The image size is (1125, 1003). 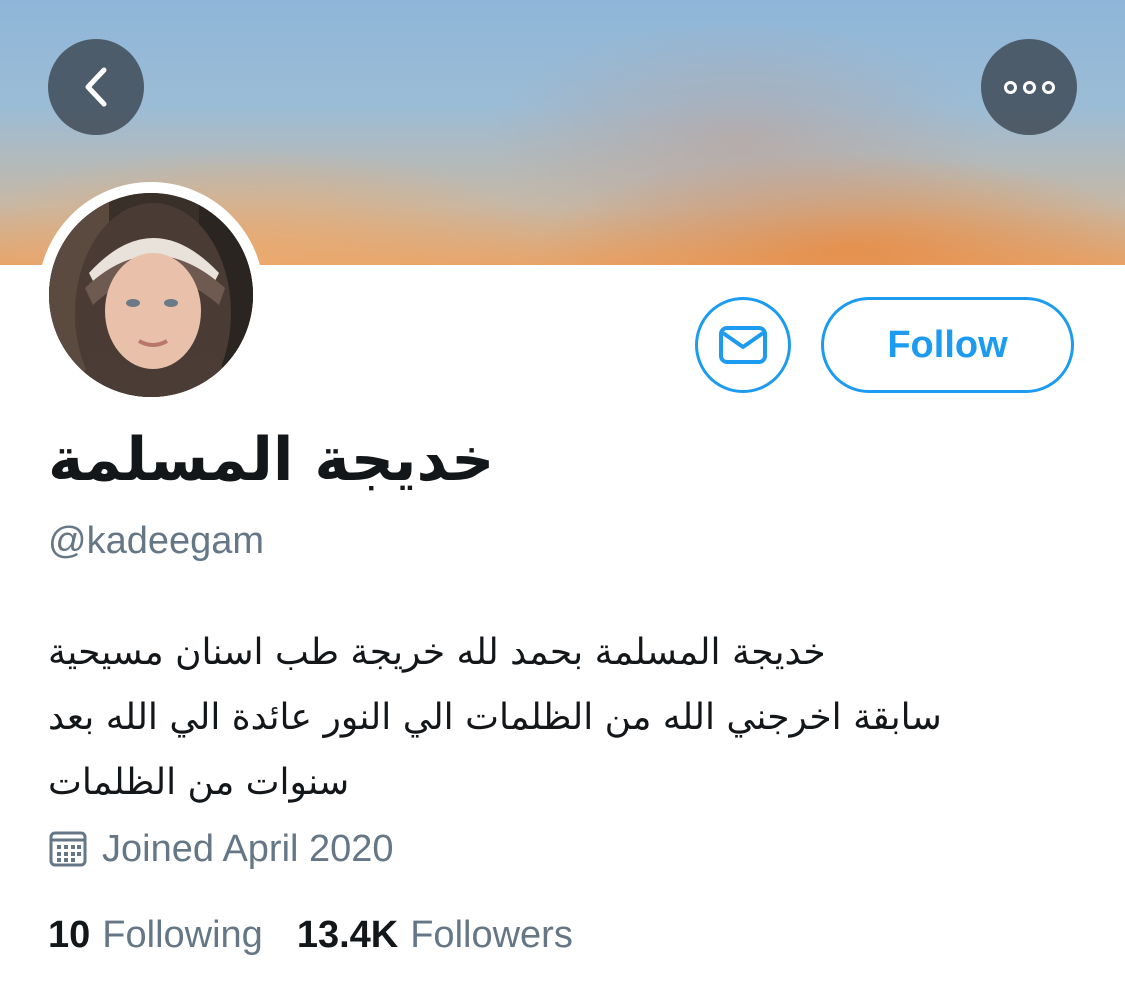 I want to click on avatar, so click(x=151, y=295).